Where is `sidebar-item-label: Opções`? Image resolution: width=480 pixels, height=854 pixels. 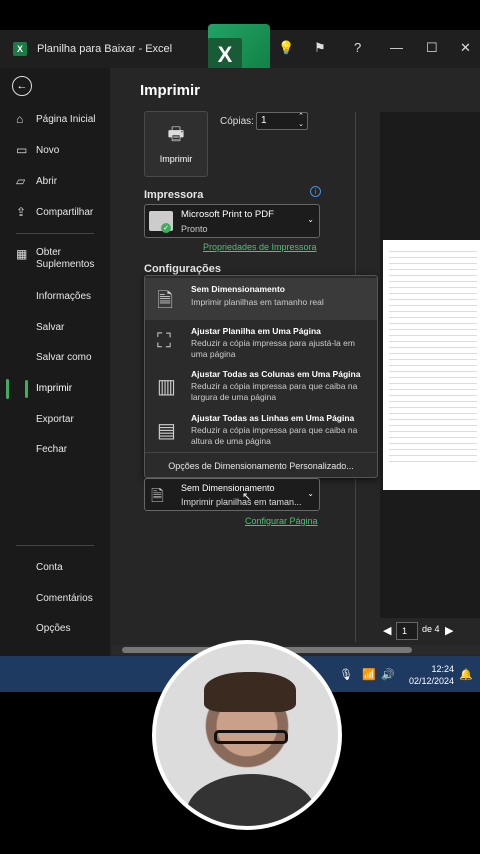 sidebar-item-label: Opções is located at coordinates (53, 628).